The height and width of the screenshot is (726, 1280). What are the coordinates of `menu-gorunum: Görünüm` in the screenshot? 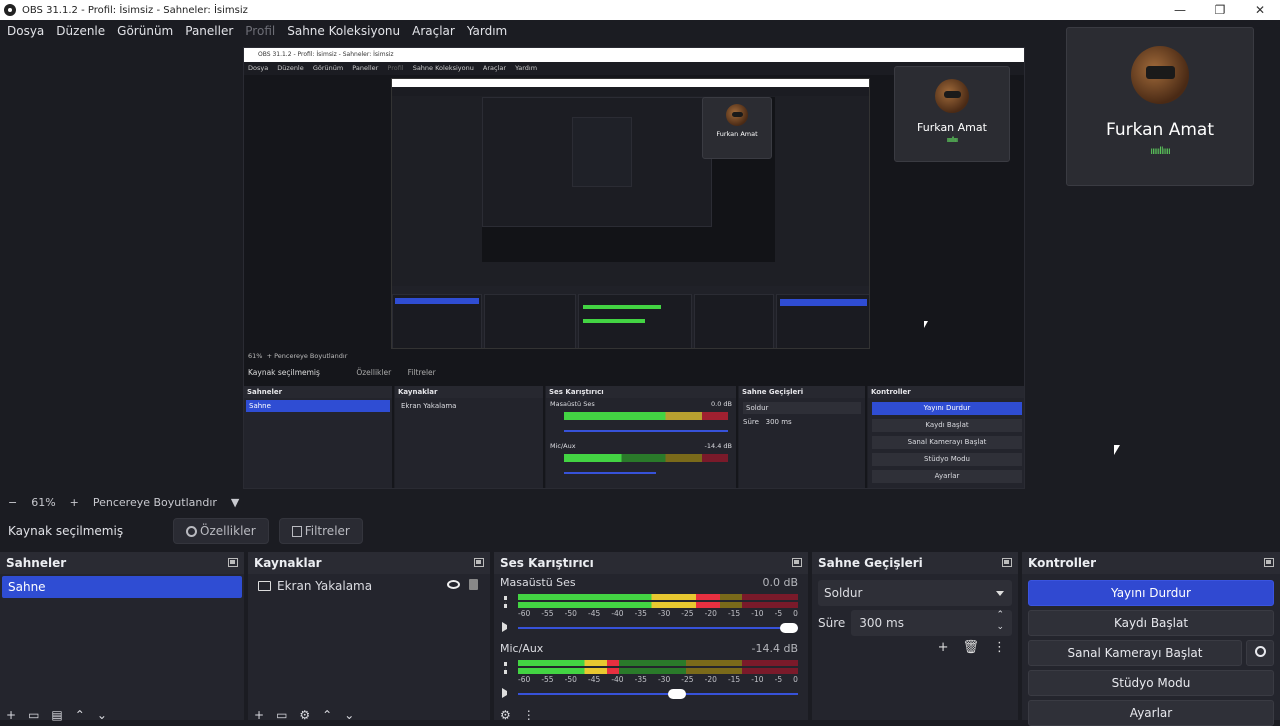 It's located at (145, 31).